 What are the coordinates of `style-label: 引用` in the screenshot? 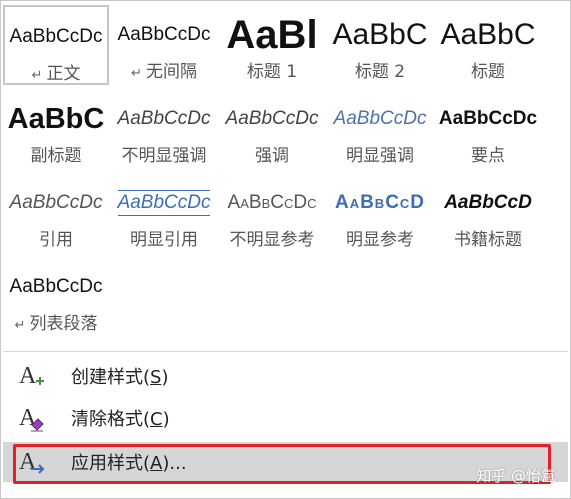 It's located at (56, 237).